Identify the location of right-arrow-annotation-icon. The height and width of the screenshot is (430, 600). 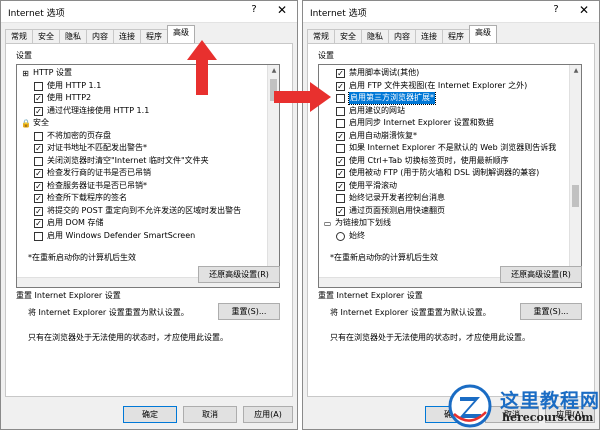
(302, 97).